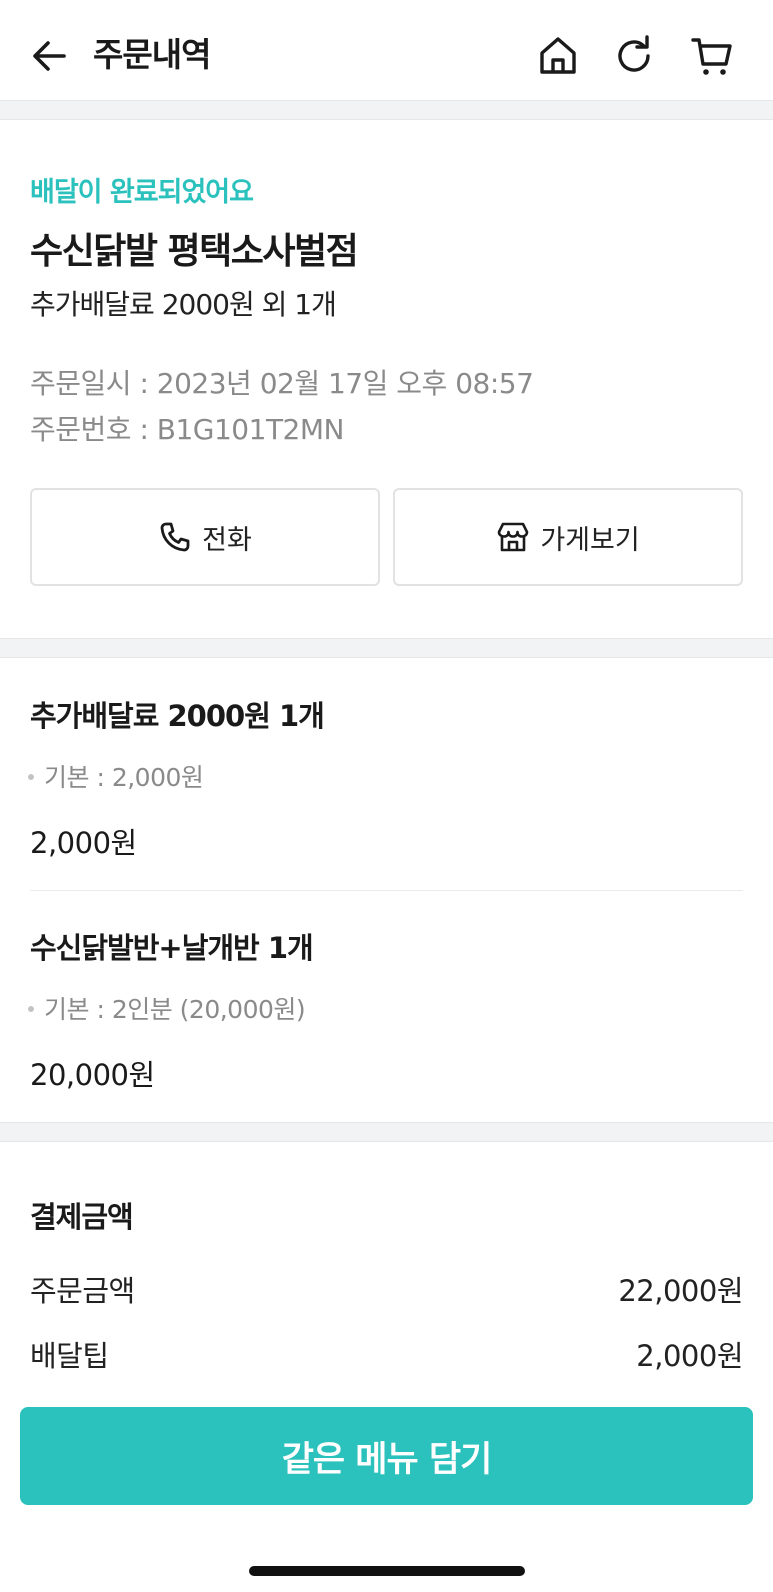 This screenshot has height=1592, width=773. I want to click on view-store-button: 가게보기, so click(568, 537).